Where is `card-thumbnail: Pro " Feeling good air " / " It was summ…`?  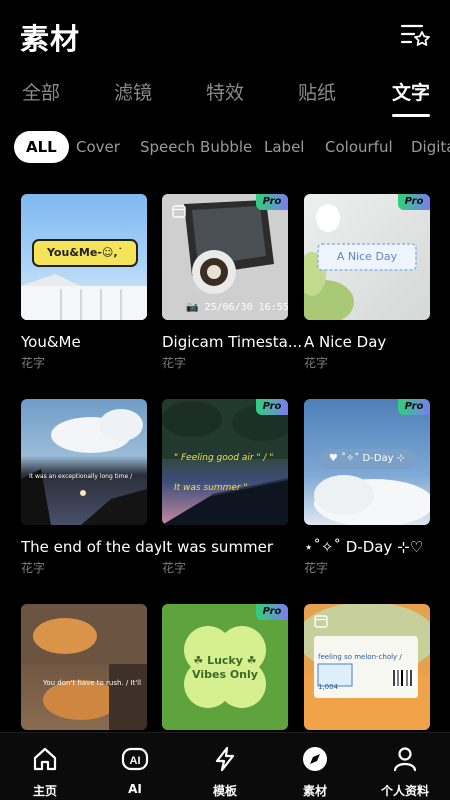
card-thumbnail: Pro " Feeling good air " / " It was summ… is located at coordinates (225, 462).